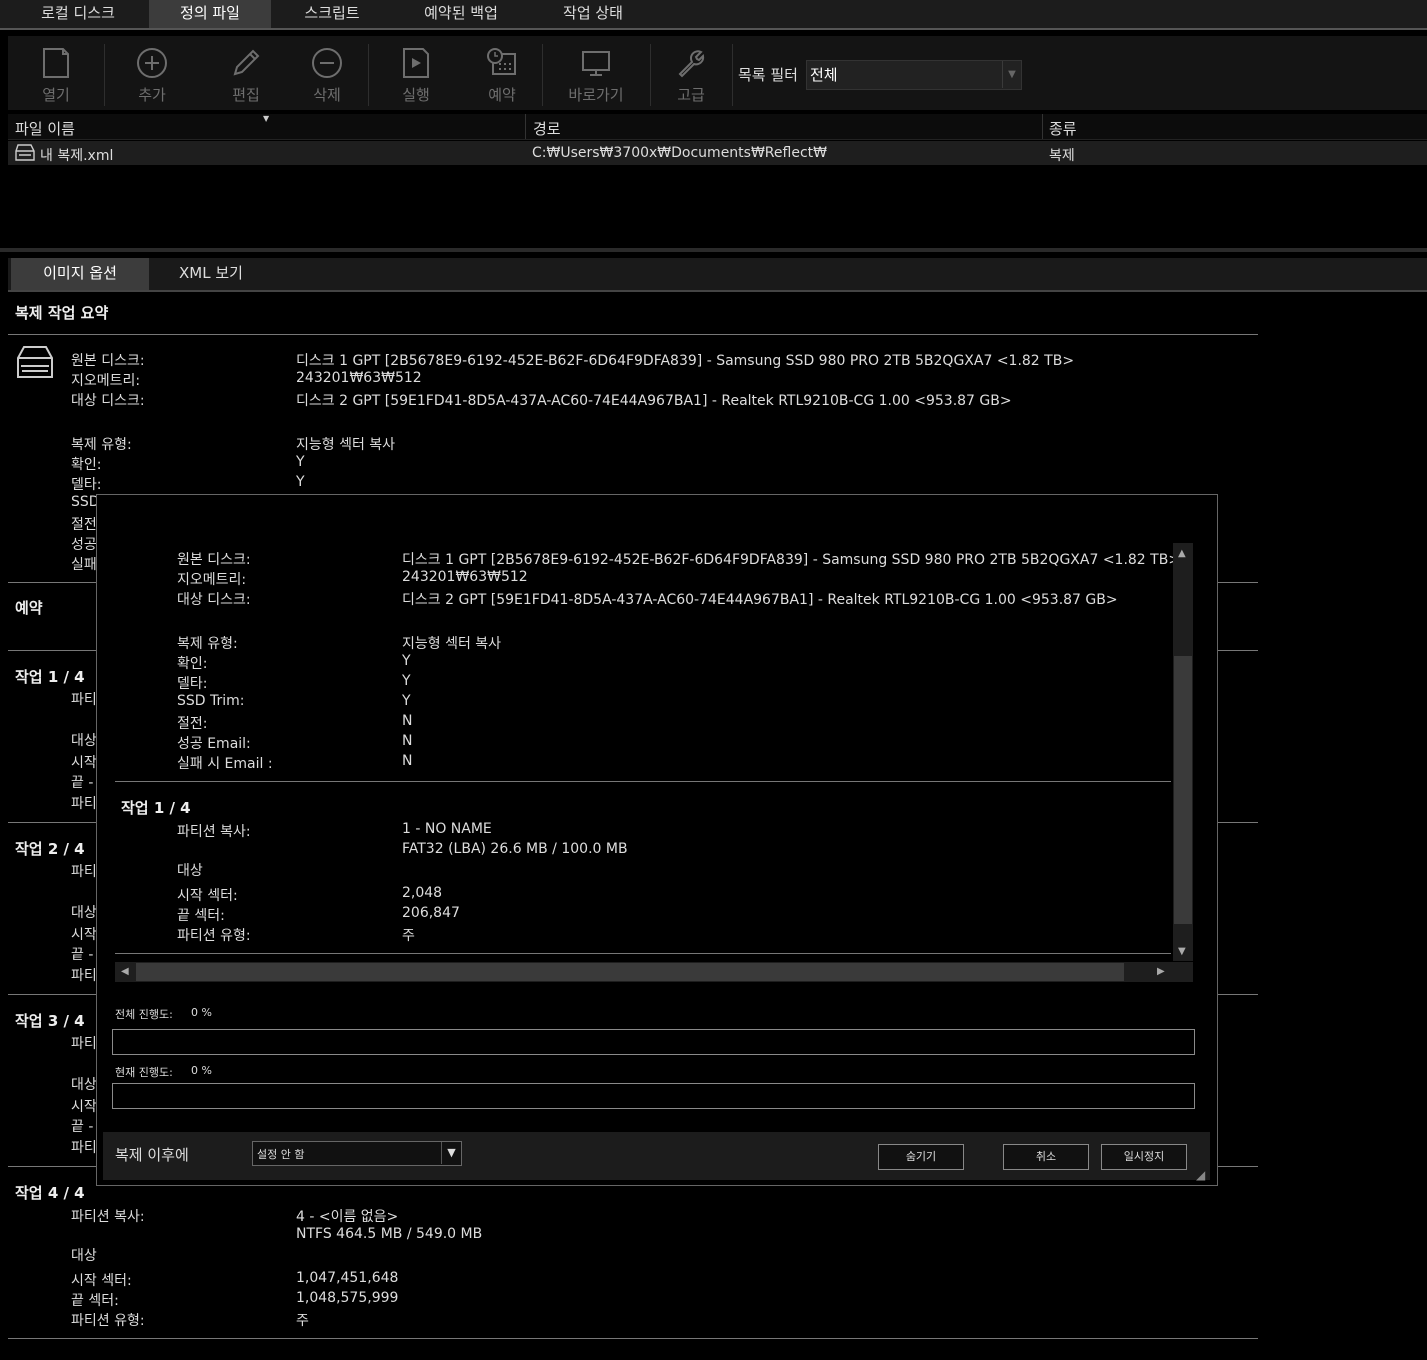  I want to click on open-button: 열기, so click(56, 73).